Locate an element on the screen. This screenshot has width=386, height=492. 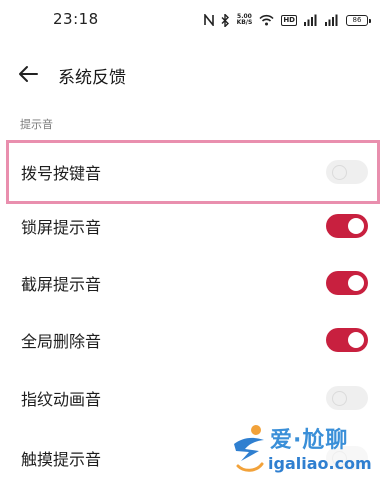
setting-label: 锁屏提示音 is located at coordinates (61, 227).